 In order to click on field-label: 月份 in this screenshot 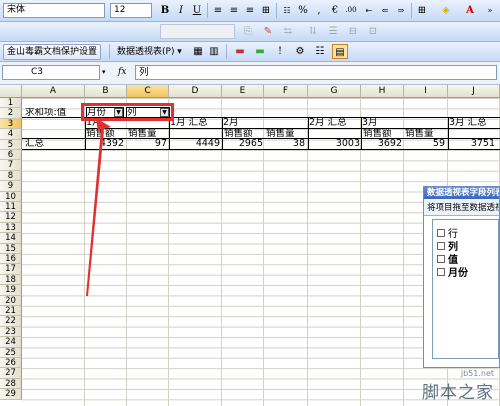, I will do `click(458, 273)`.